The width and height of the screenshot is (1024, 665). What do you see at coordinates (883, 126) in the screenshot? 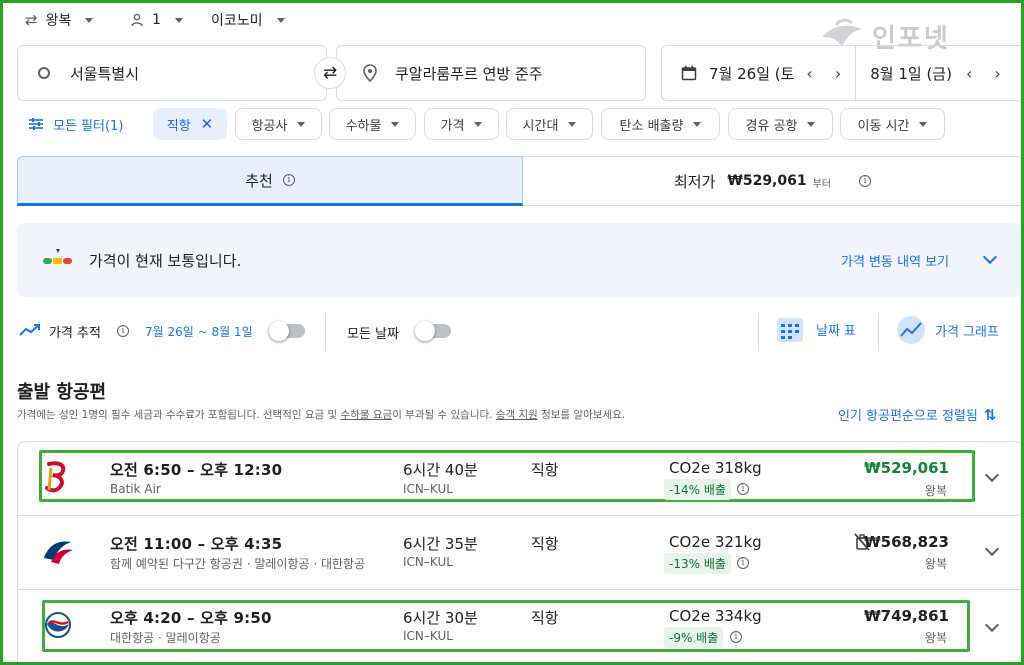
I see `filter-chip-label: 이동 시간` at bounding box center [883, 126].